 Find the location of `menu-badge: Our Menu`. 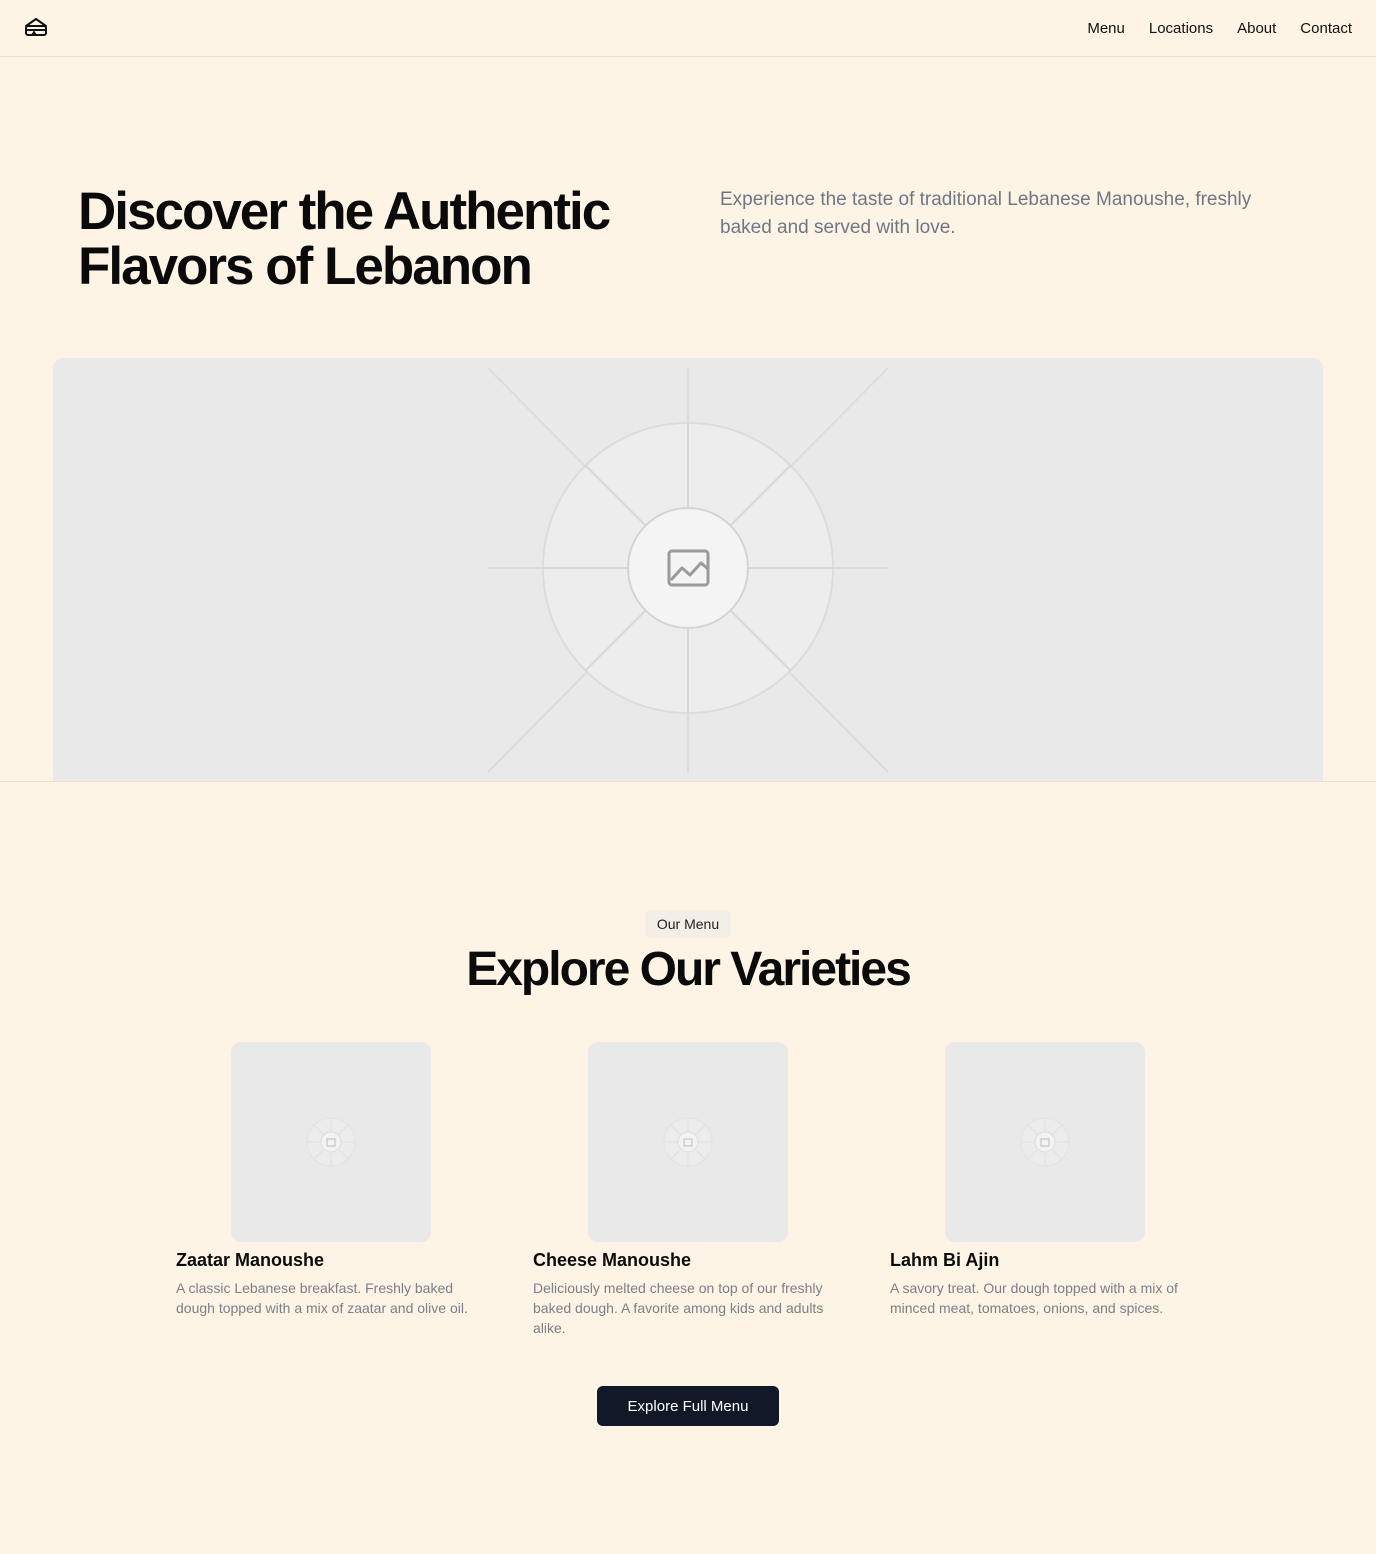

menu-badge: Our Menu is located at coordinates (688, 924).